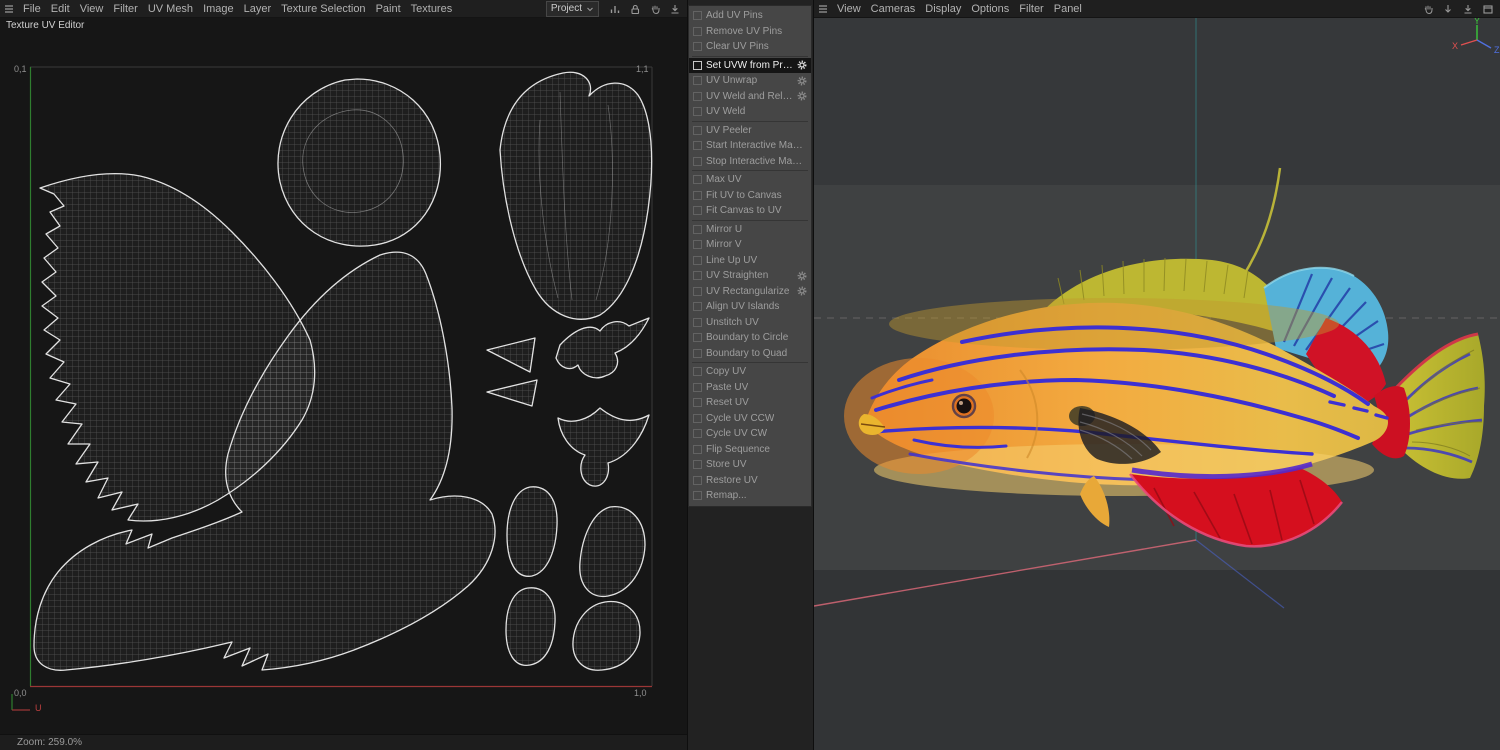 This screenshot has height=750, width=1500. Describe the element at coordinates (697, 496) in the screenshot. I see `remap-icon` at that location.